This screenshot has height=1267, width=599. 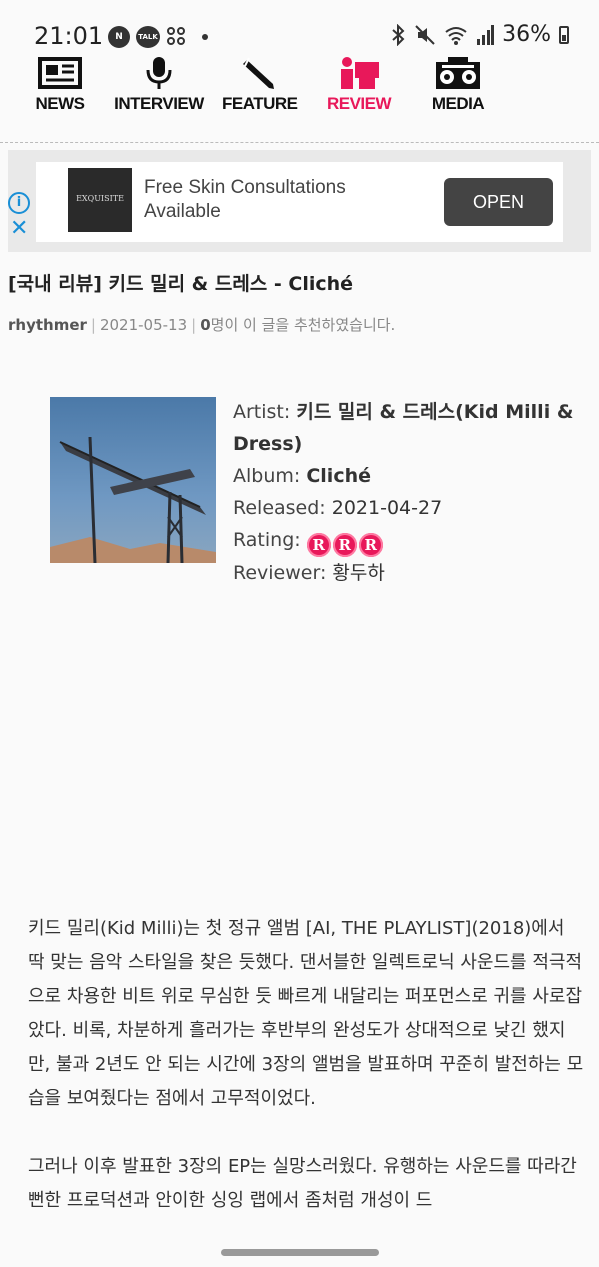 I want to click on rating-badges: RRR, so click(x=345, y=543).